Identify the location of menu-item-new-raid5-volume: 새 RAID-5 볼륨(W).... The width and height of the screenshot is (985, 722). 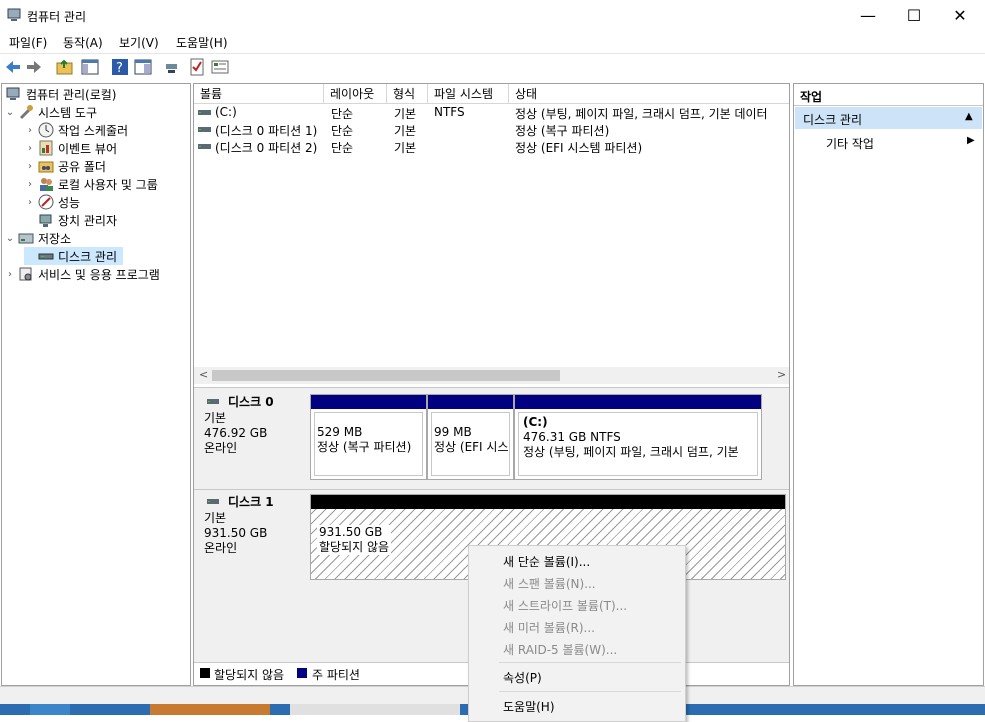
(560, 649).